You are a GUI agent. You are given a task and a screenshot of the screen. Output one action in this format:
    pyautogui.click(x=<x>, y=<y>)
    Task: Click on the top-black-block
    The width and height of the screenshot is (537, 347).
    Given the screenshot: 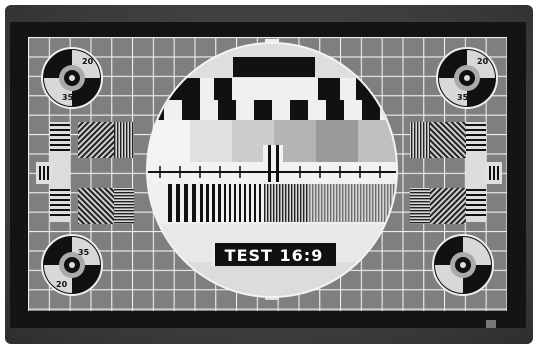 What is the action you would take?
    pyautogui.click(x=274, y=67)
    